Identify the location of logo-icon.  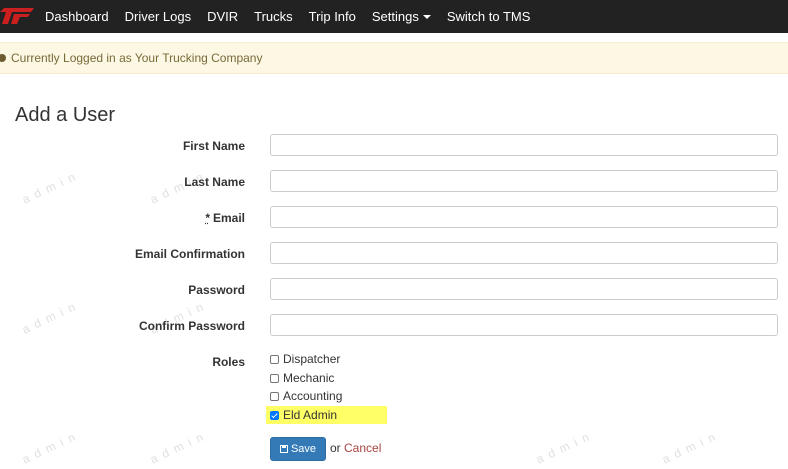
(17, 16).